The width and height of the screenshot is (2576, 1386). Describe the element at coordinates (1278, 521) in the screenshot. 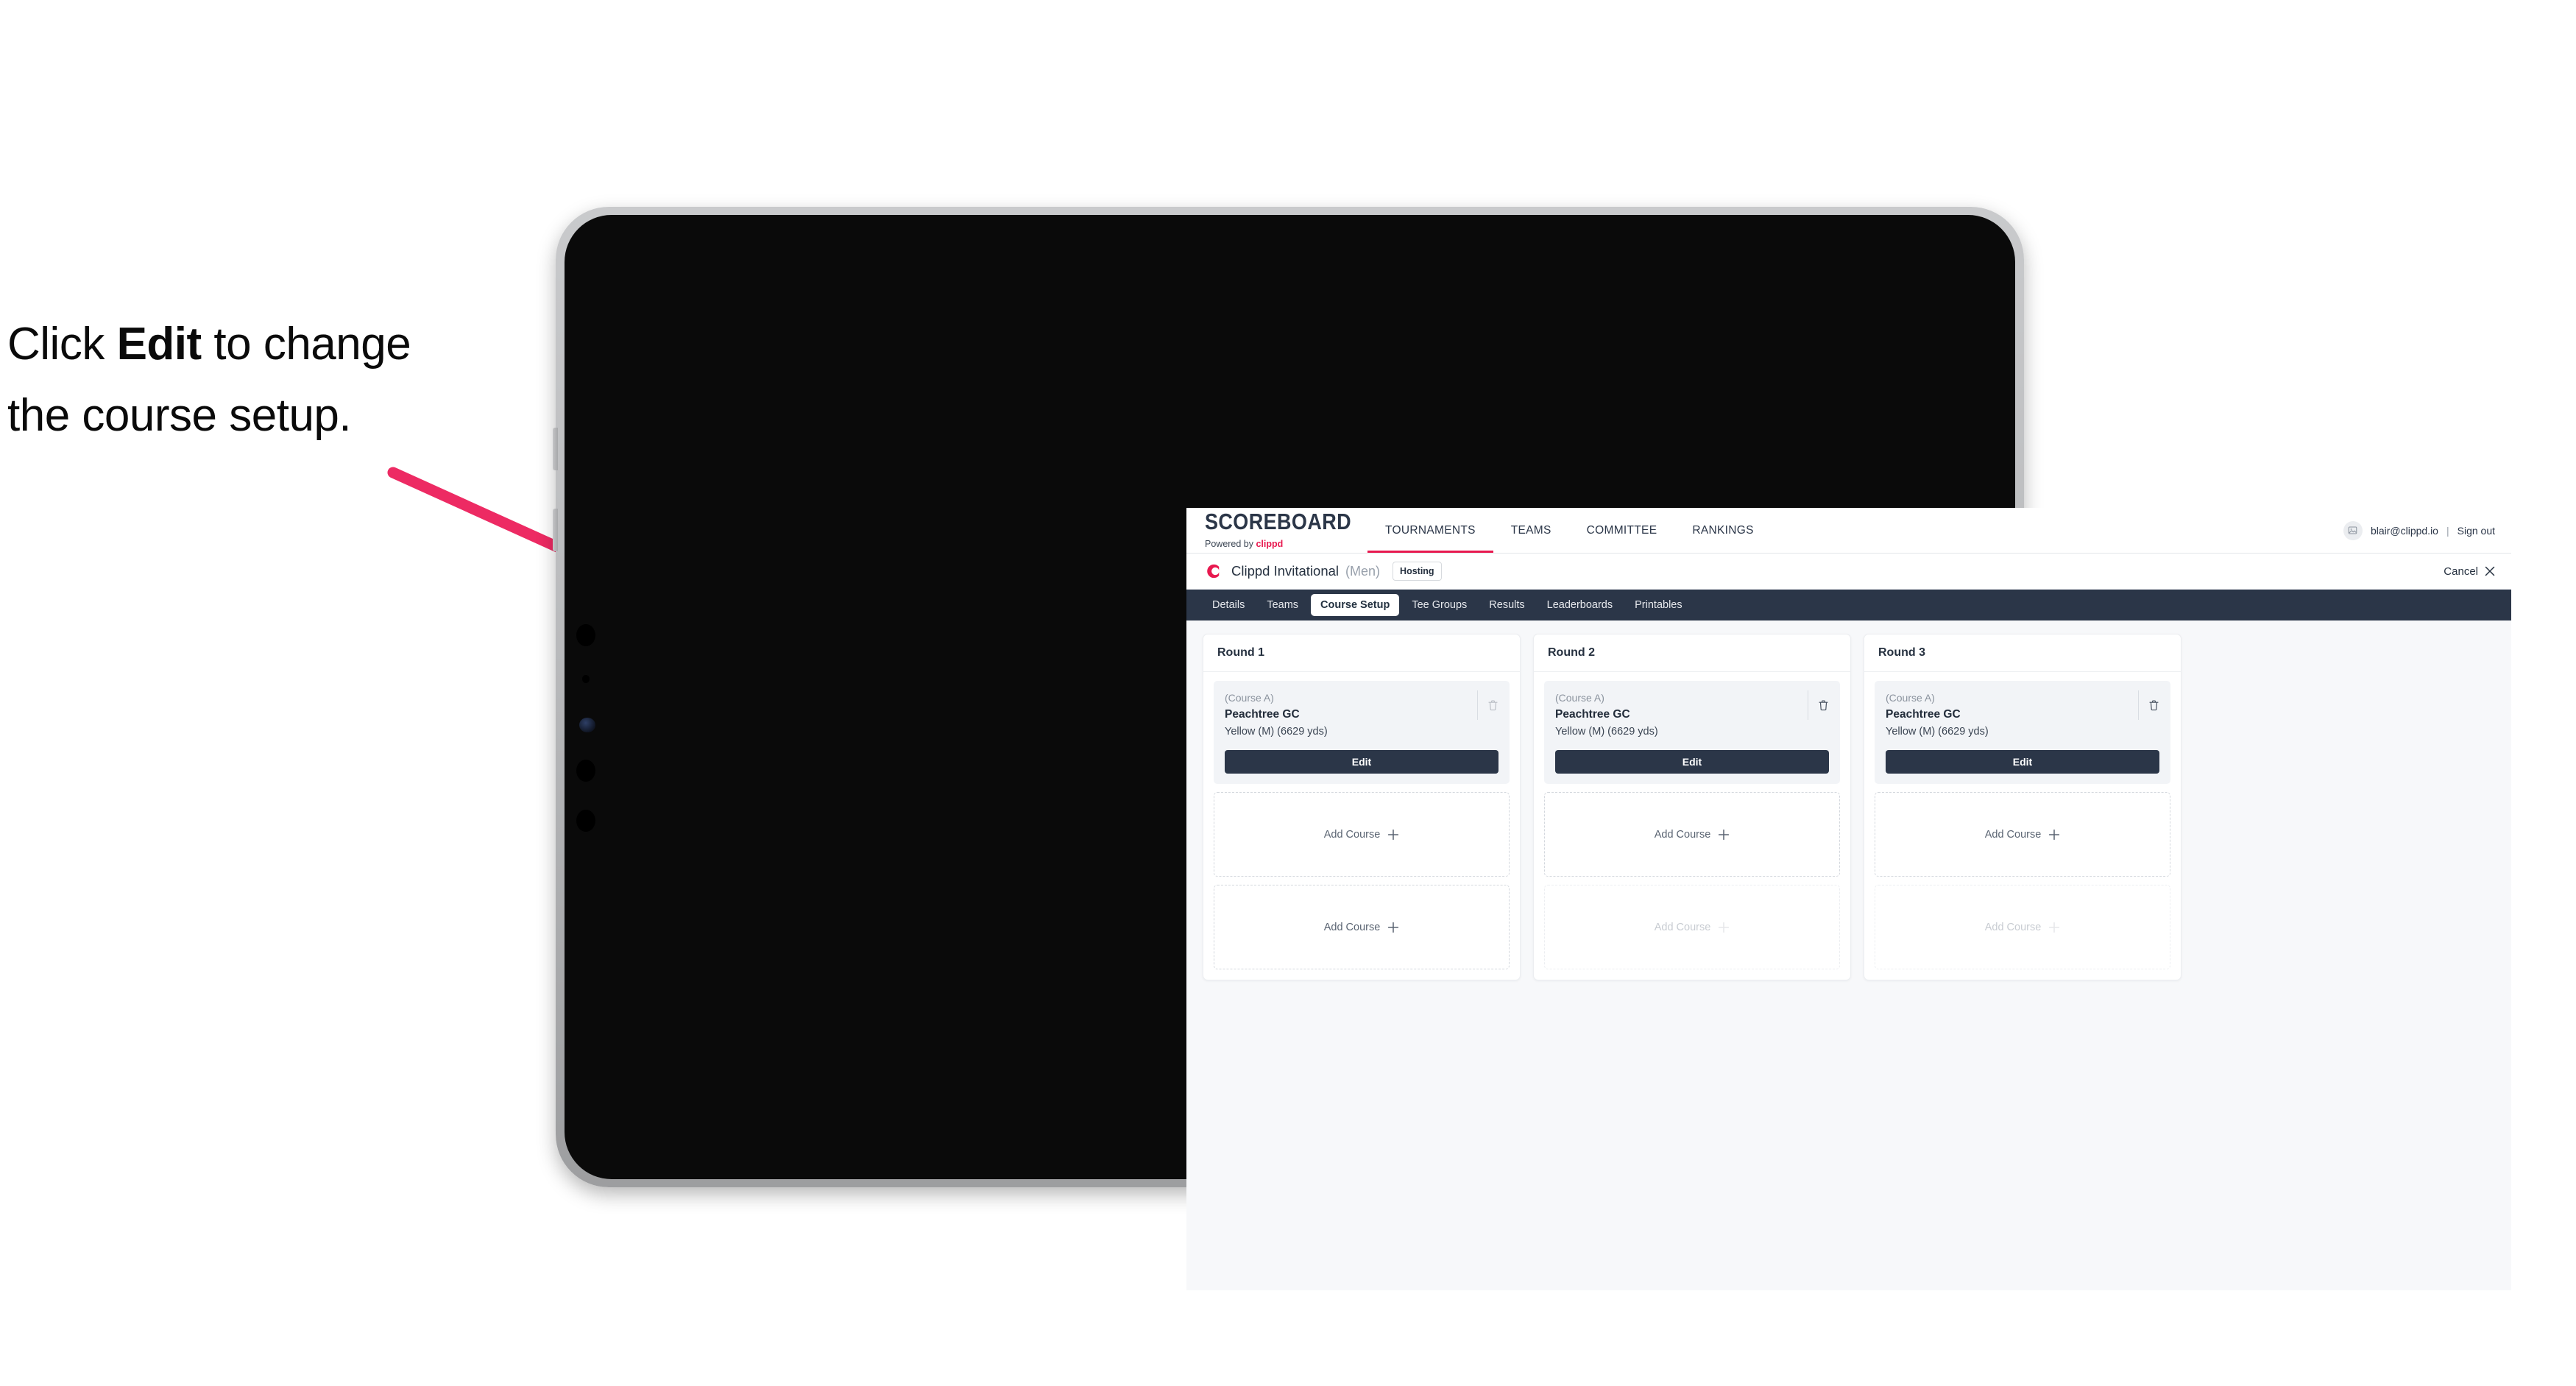

I see `brand-title: SCOREBOARD` at that location.